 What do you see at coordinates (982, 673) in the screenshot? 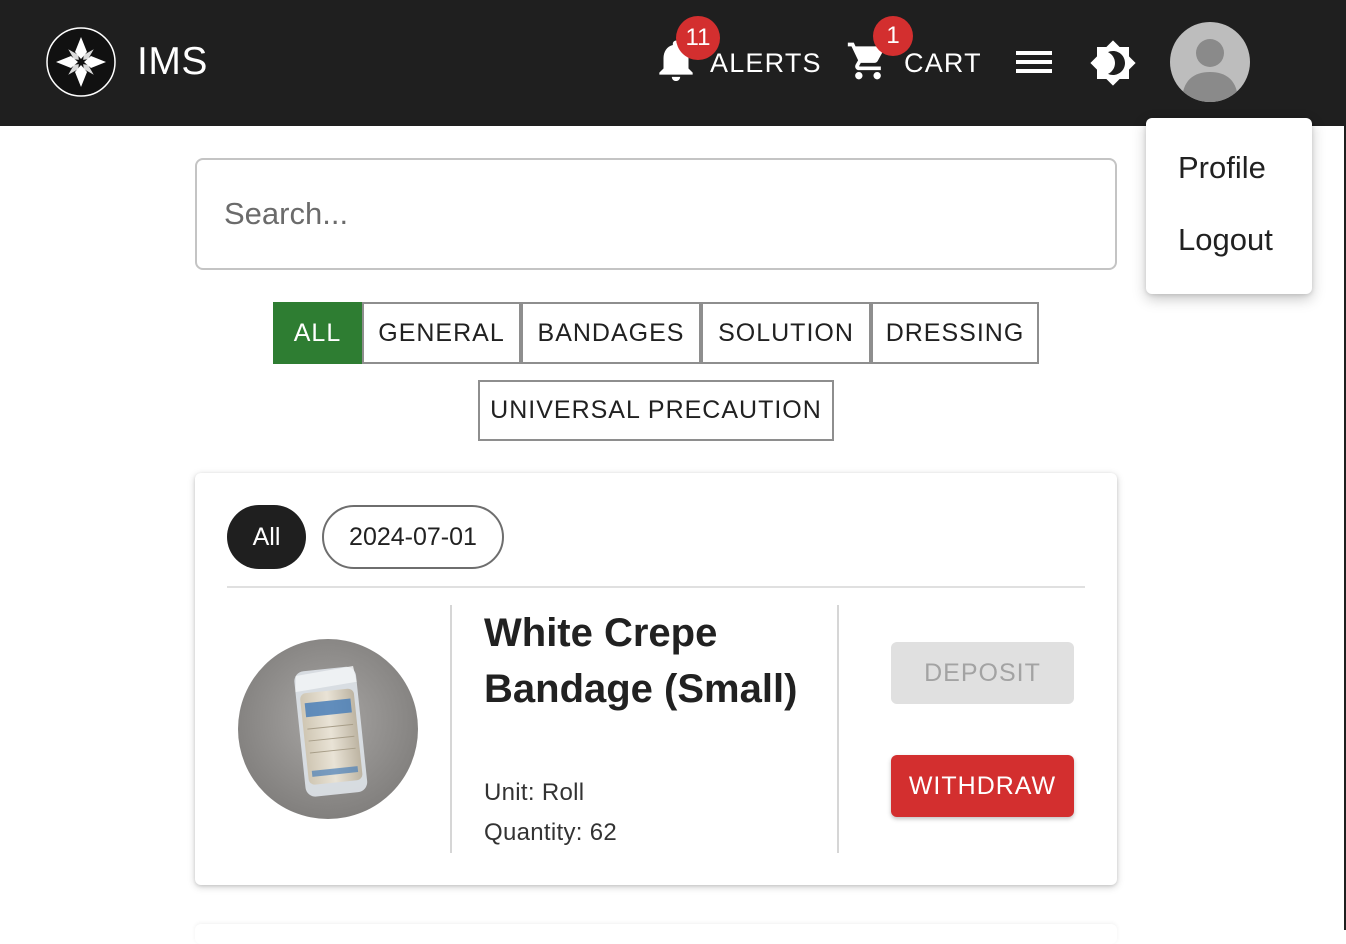
I see `deposit-button: DEPOSIT` at bounding box center [982, 673].